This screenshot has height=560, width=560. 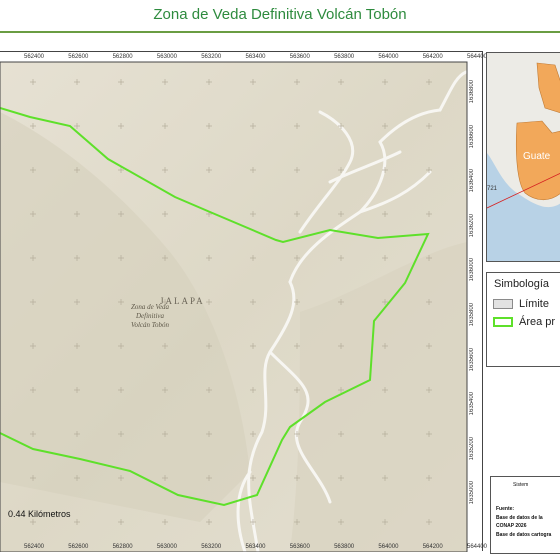 I want to click on legend-item-limit: Límite, so click(x=521, y=304).